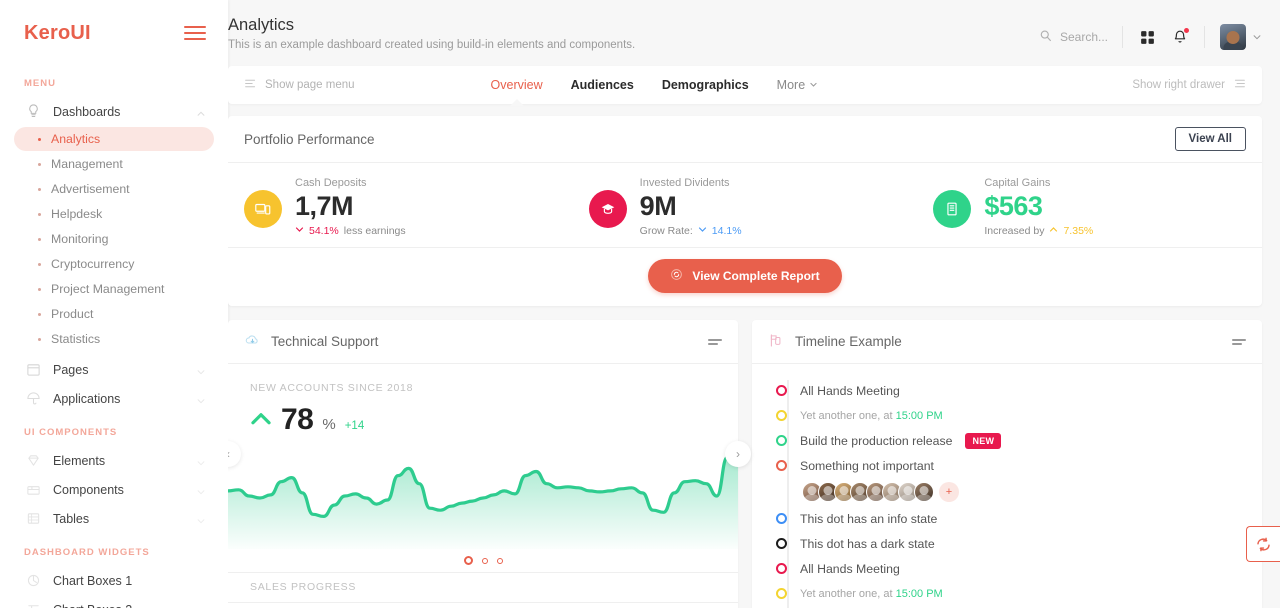  What do you see at coordinates (252, 342) in the screenshot?
I see `cloud-download-icon` at bounding box center [252, 342].